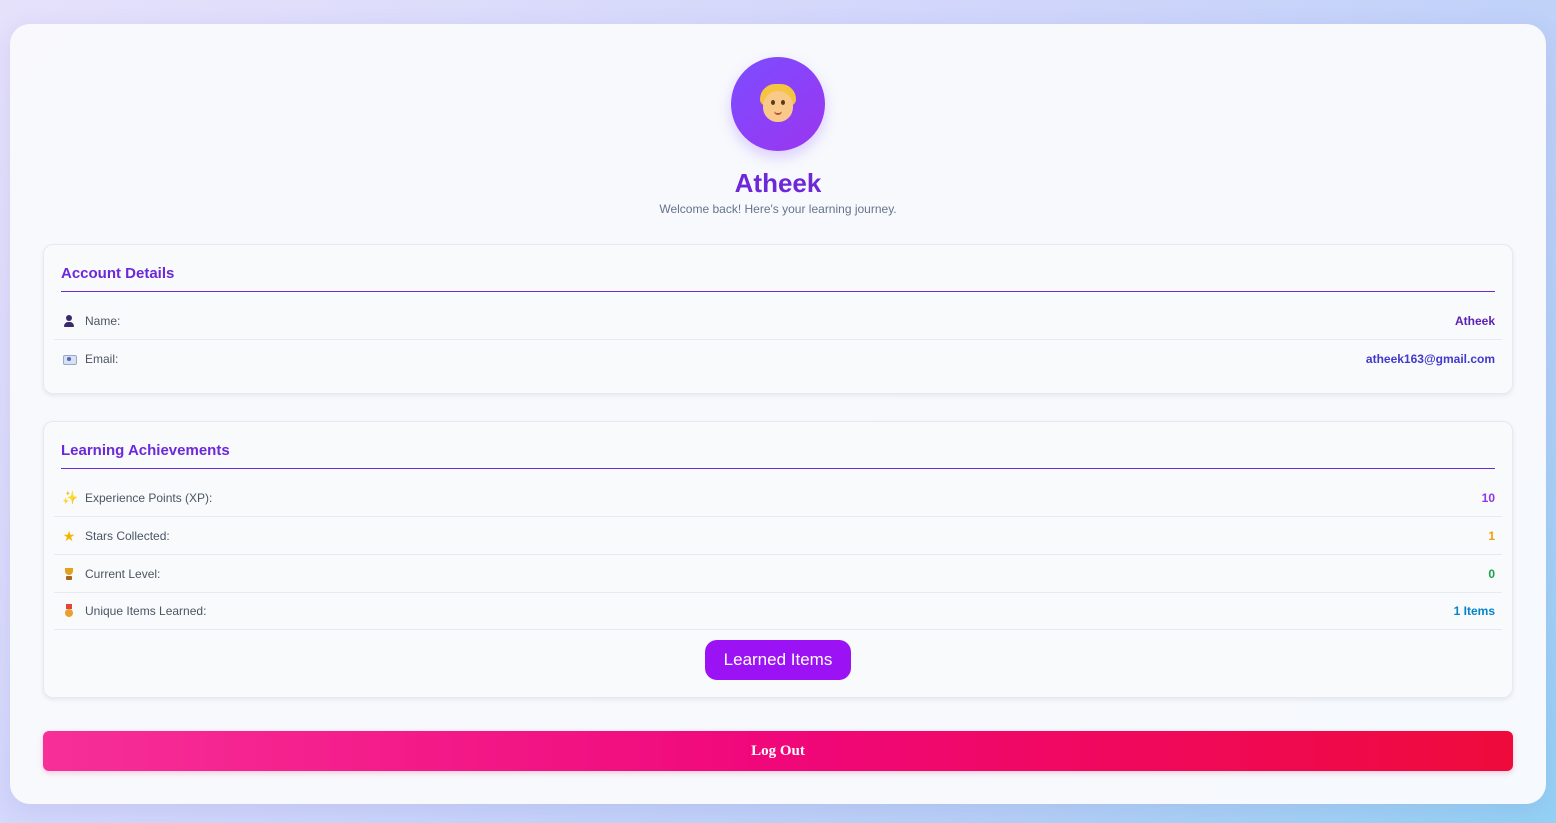 The width and height of the screenshot is (1556, 823). I want to click on learned-items-button: Learned Items, so click(778, 660).